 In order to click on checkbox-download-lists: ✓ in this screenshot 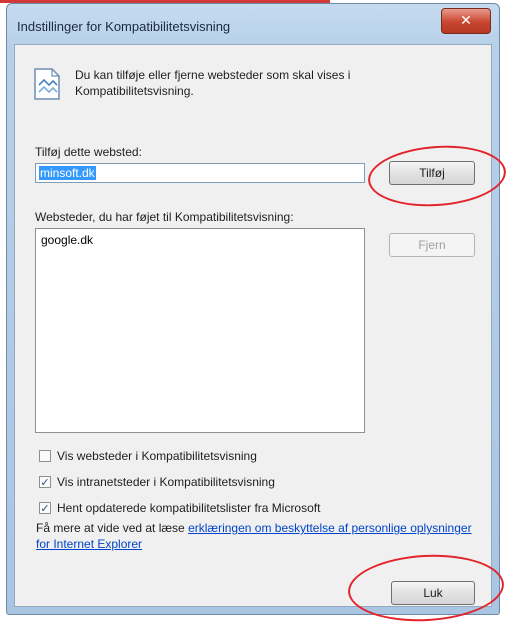, I will do `click(45, 508)`.